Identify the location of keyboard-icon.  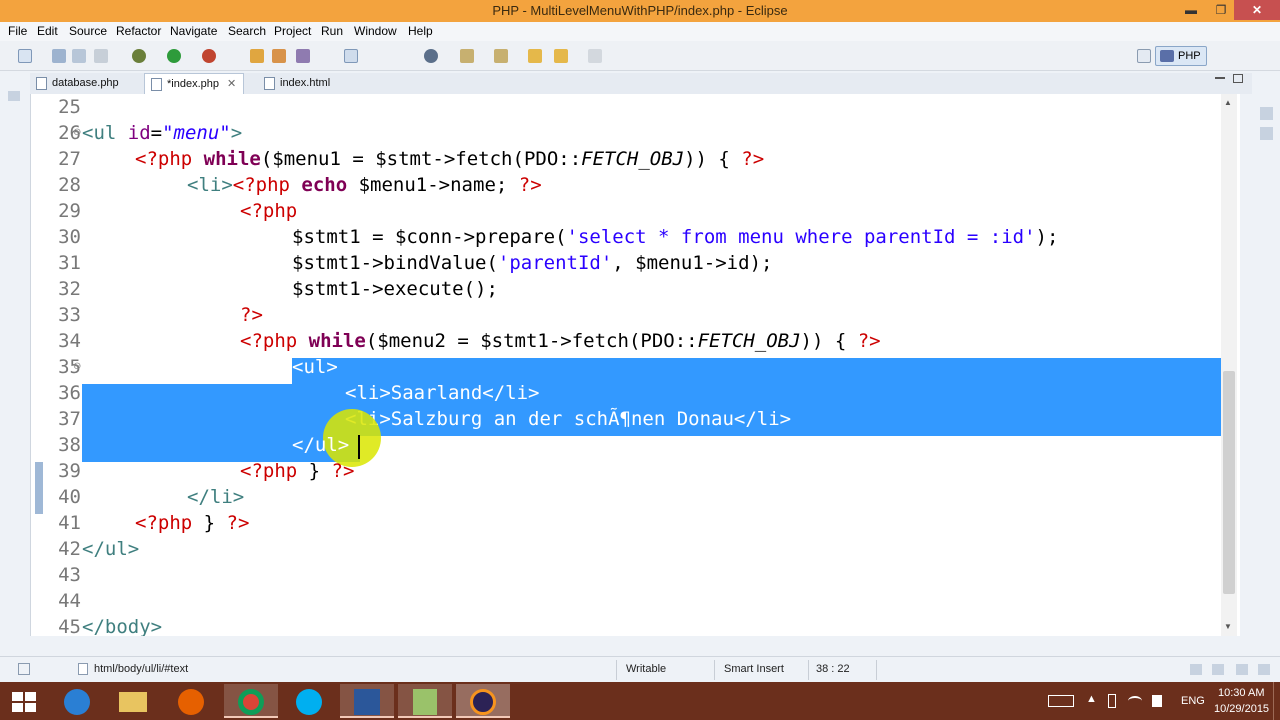
(1061, 701).